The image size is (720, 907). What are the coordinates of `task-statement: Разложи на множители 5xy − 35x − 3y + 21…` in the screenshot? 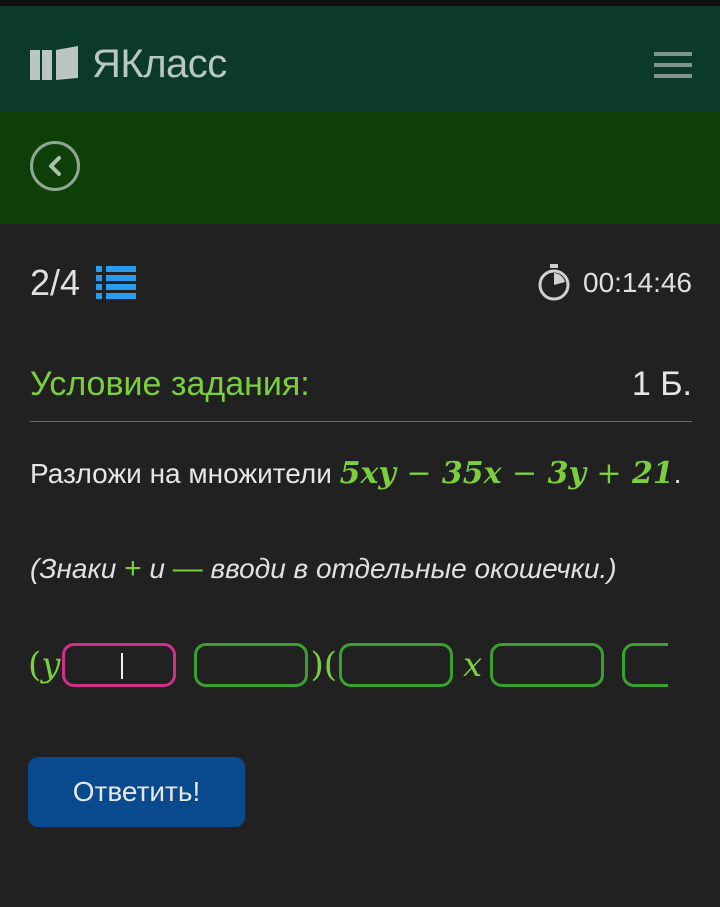 It's located at (356, 473).